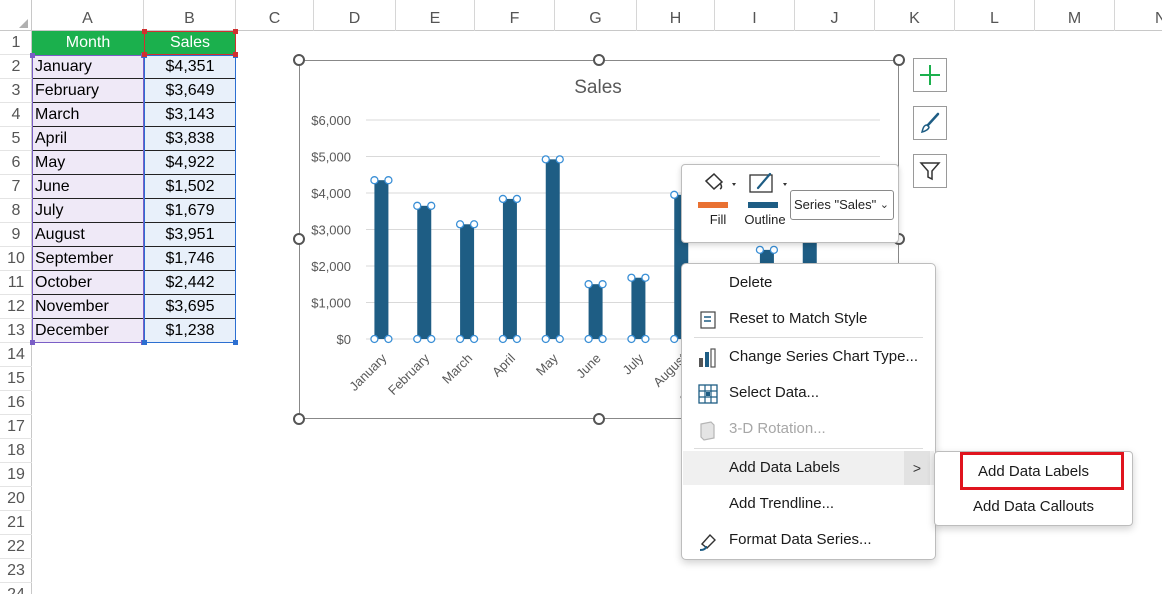 This screenshot has height=594, width=1162. Describe the element at coordinates (16, 523) in the screenshot. I see `row-header-21: 21` at that location.